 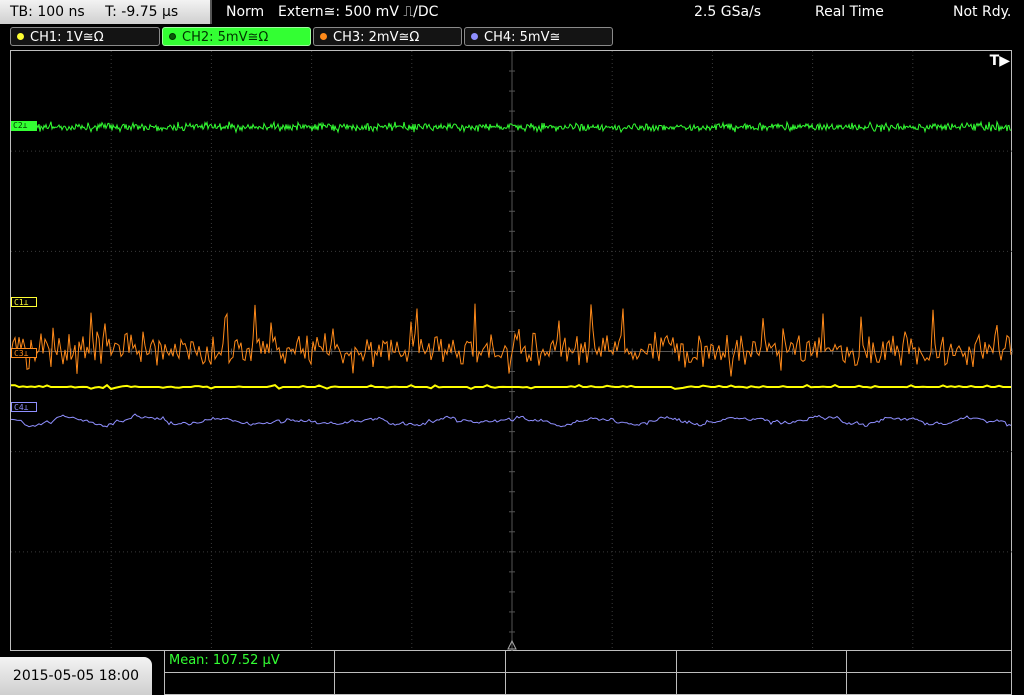 I want to click on ch4-trace, so click(x=511, y=420).